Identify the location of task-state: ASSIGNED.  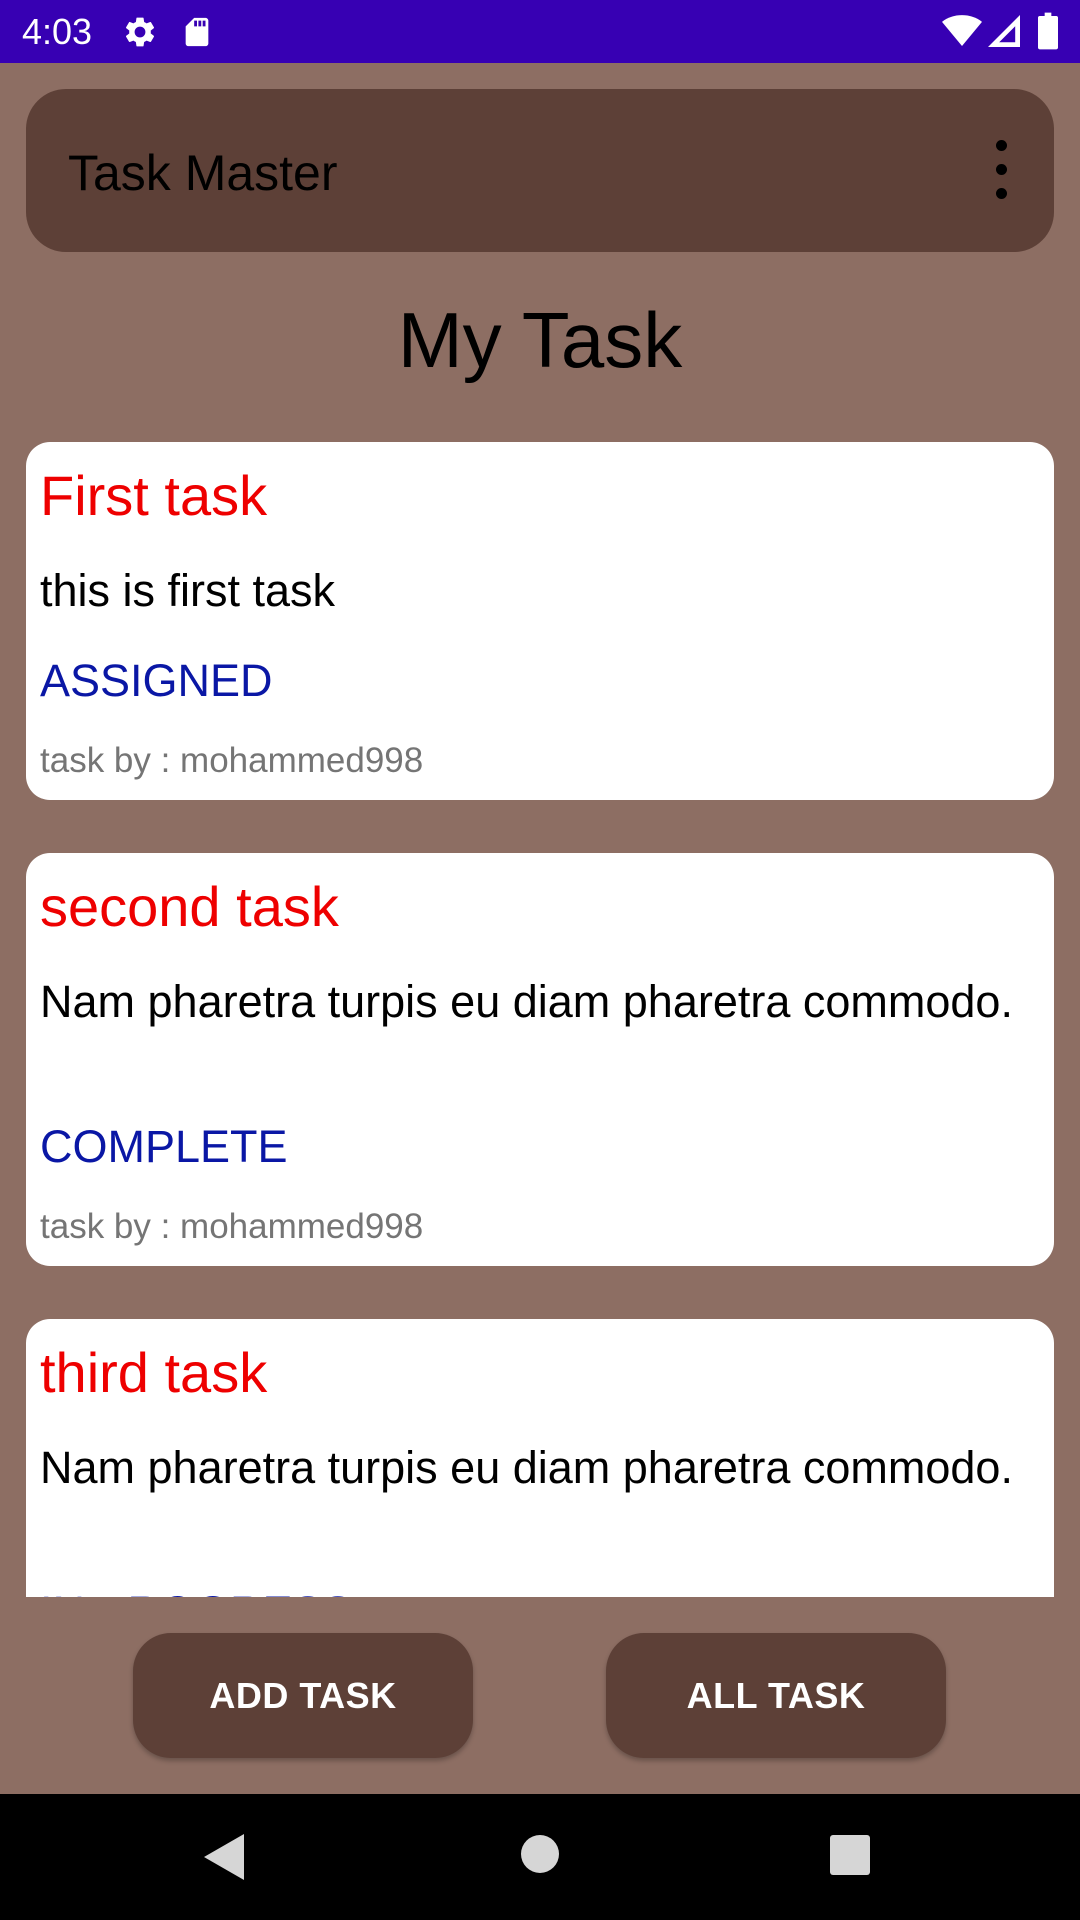
(156, 680).